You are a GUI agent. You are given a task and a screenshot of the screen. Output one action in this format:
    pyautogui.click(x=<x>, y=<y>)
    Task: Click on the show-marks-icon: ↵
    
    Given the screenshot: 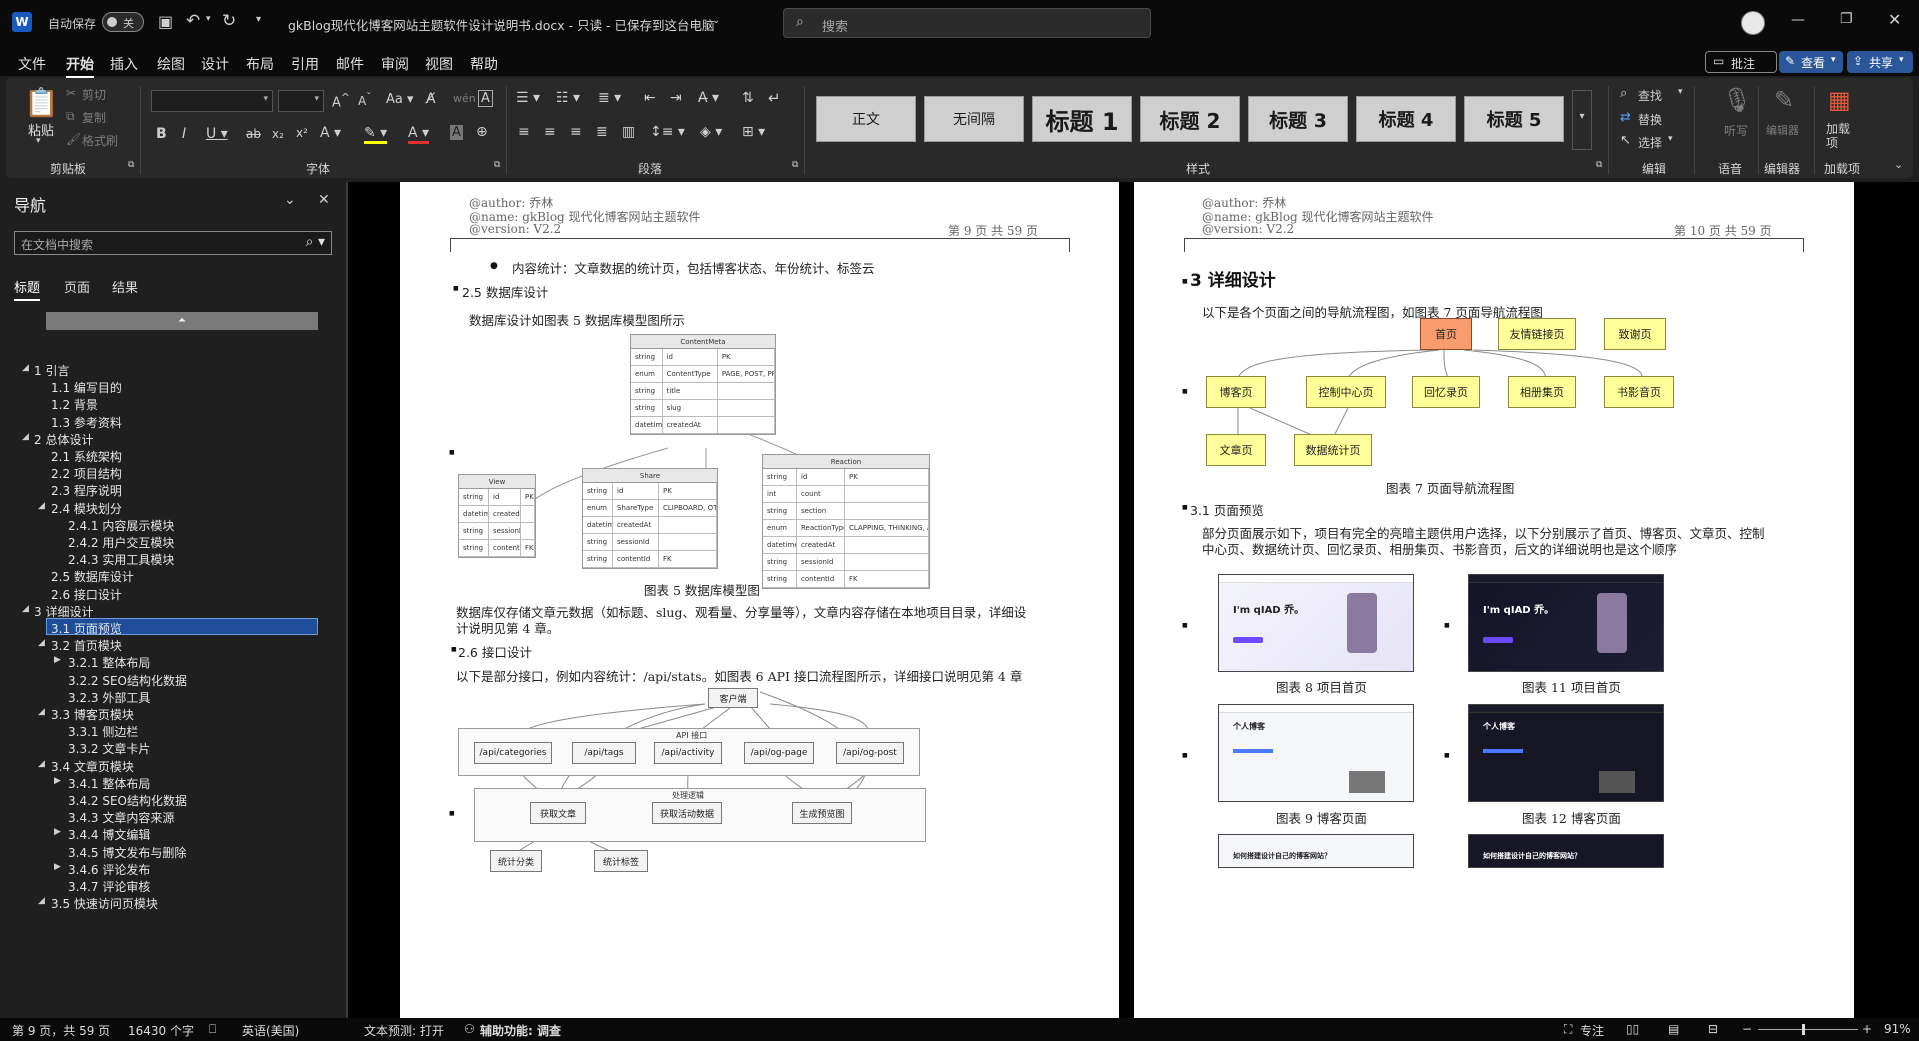 What is the action you would take?
    pyautogui.click(x=774, y=98)
    